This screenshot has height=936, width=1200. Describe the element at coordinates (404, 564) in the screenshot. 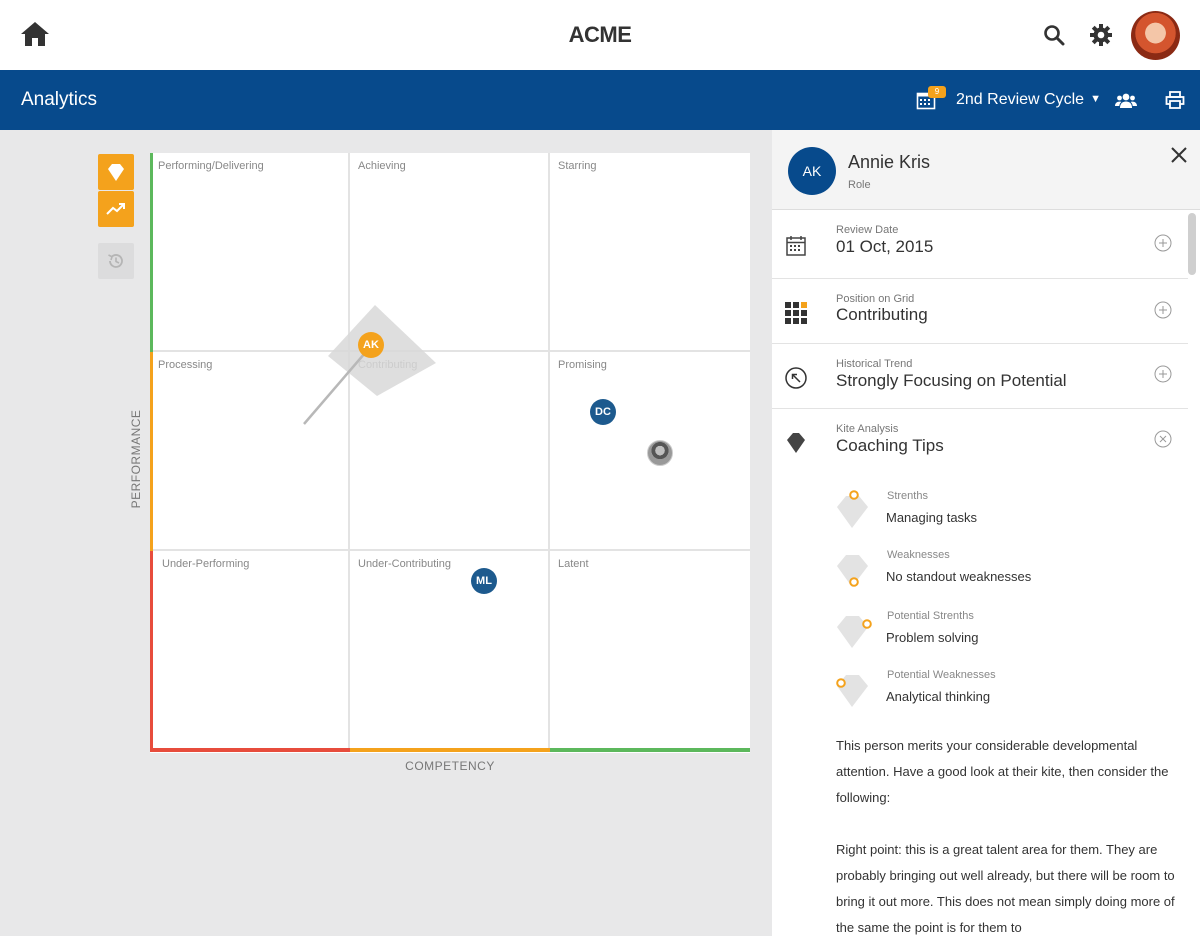

I see `cell-label: Under-Contributing` at that location.